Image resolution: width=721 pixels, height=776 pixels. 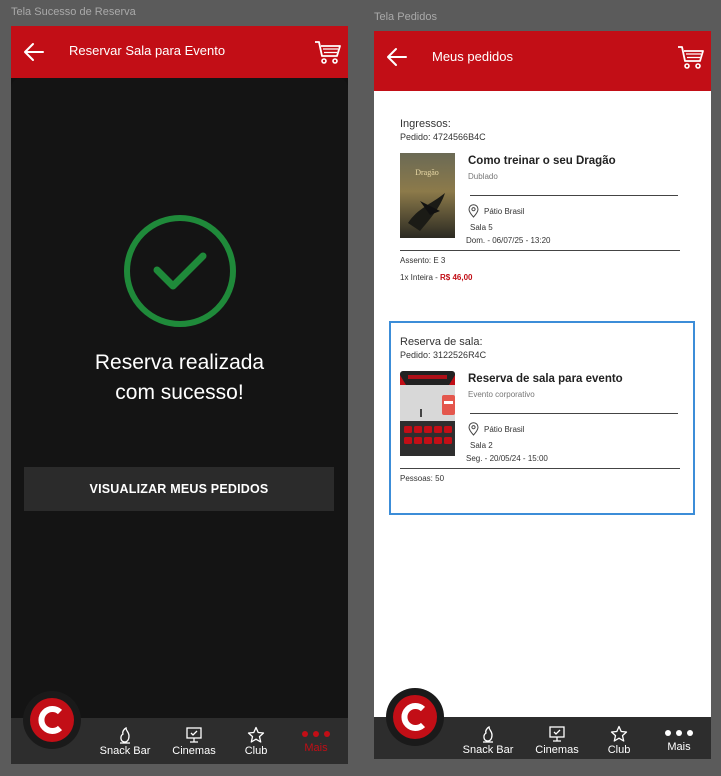 I want to click on order-room: Sala 5, so click(x=481, y=227).